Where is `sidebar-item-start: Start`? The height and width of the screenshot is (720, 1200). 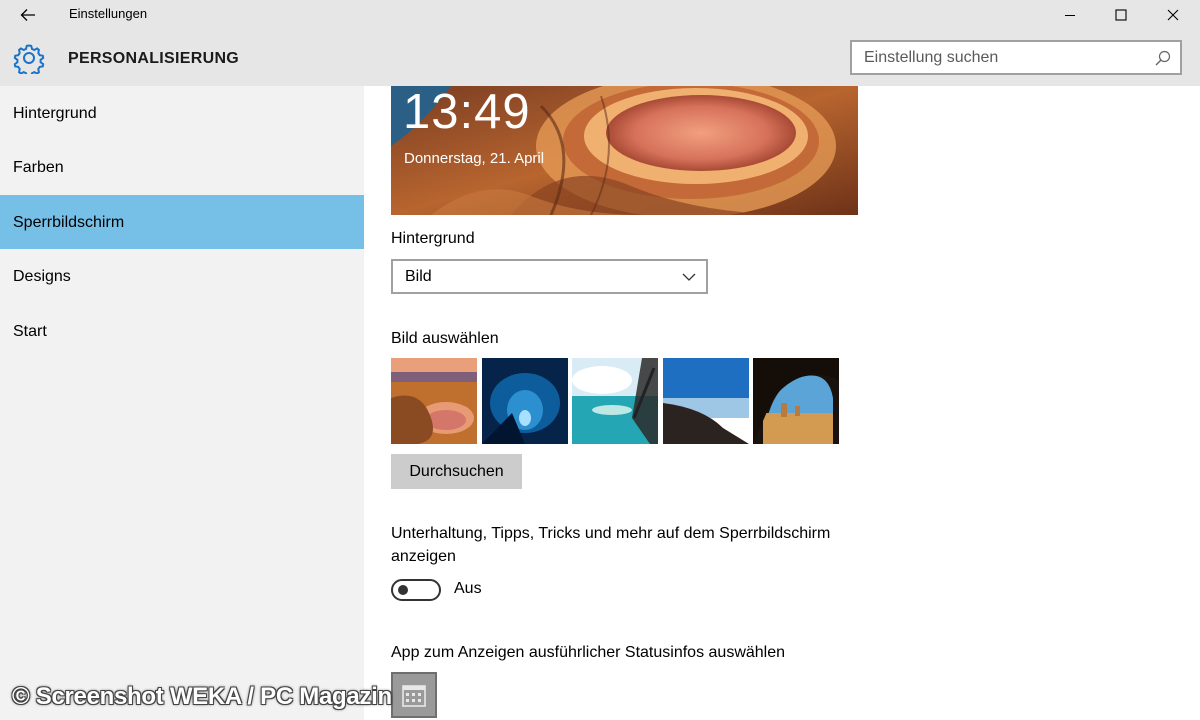 sidebar-item-start: Start is located at coordinates (182, 331).